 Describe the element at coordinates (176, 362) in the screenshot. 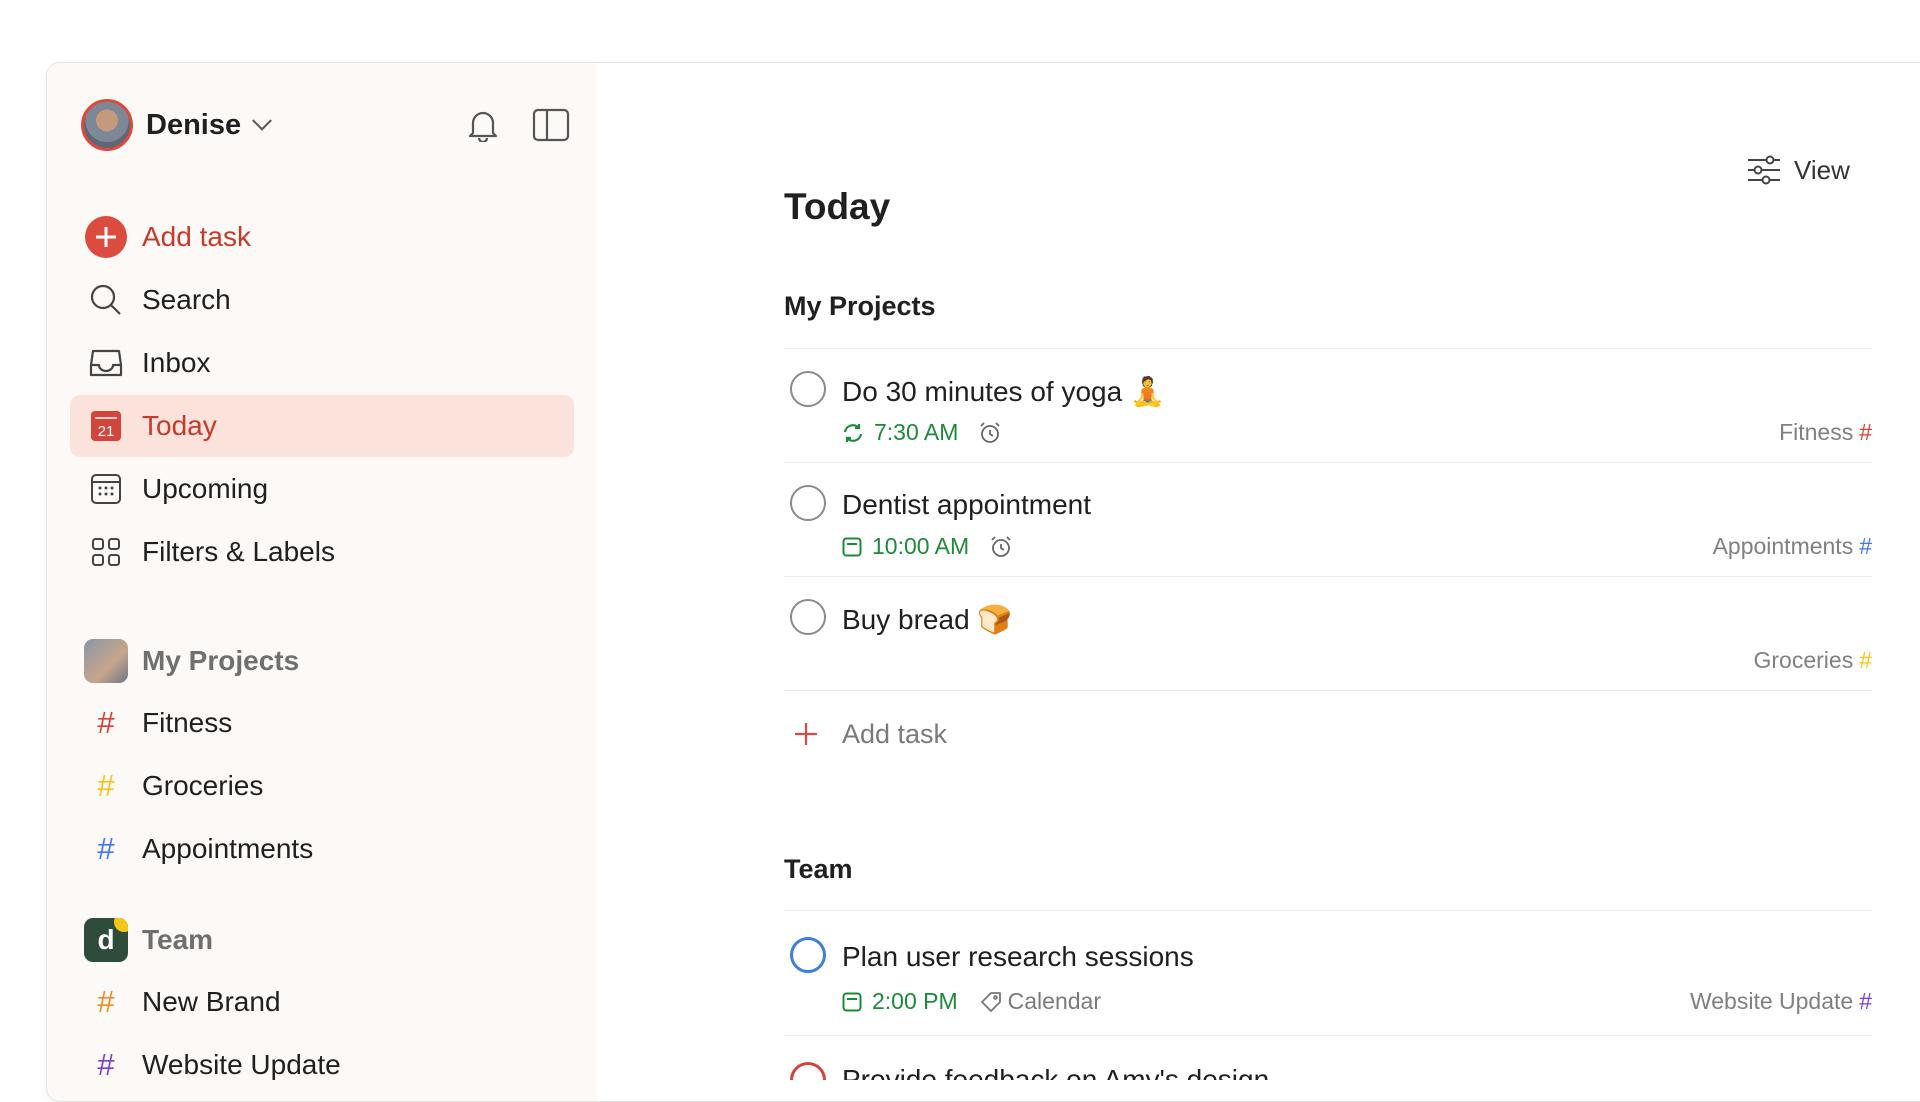

I see `sidebar-item-label: Inbox` at that location.